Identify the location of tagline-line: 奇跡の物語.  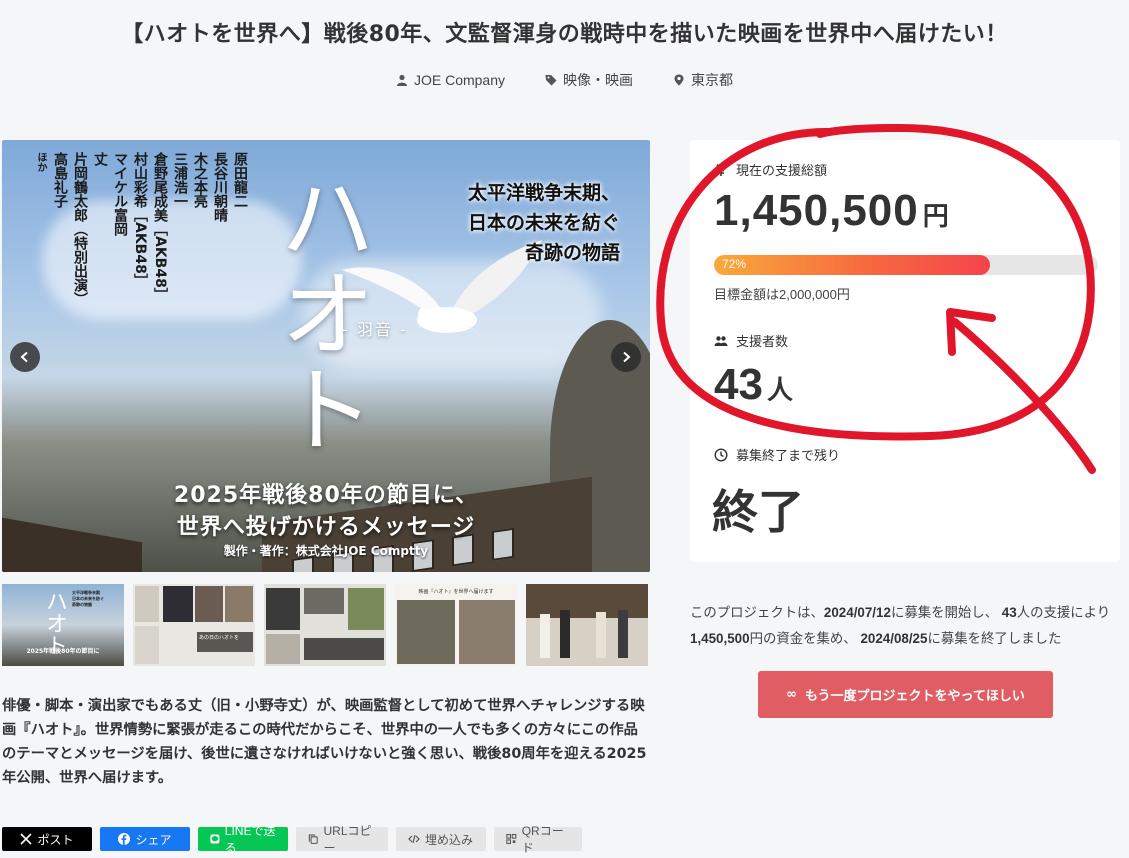
(572, 253).